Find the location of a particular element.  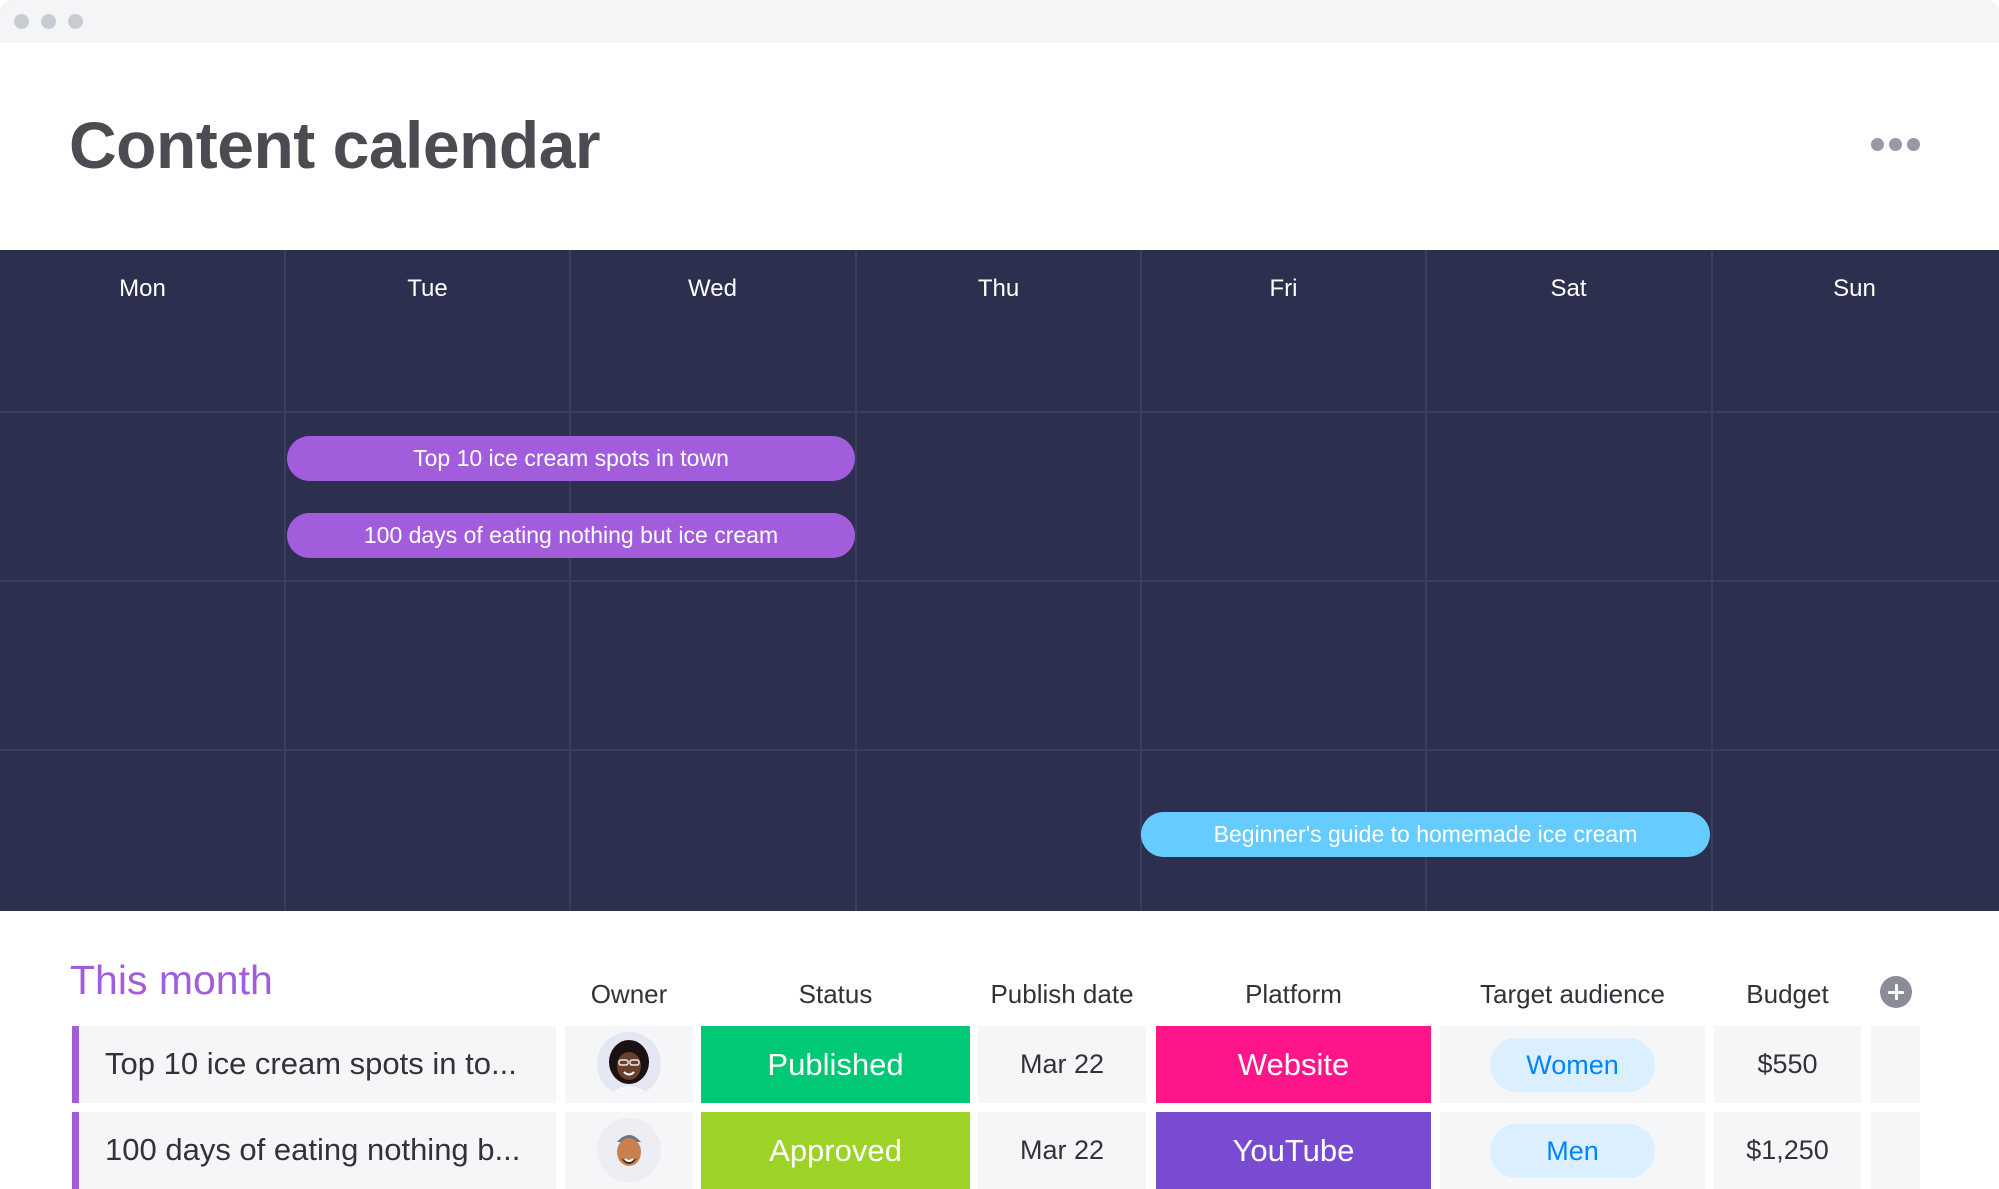

calendar-event: 100 days of eating nothing but ice cream is located at coordinates (571, 535).